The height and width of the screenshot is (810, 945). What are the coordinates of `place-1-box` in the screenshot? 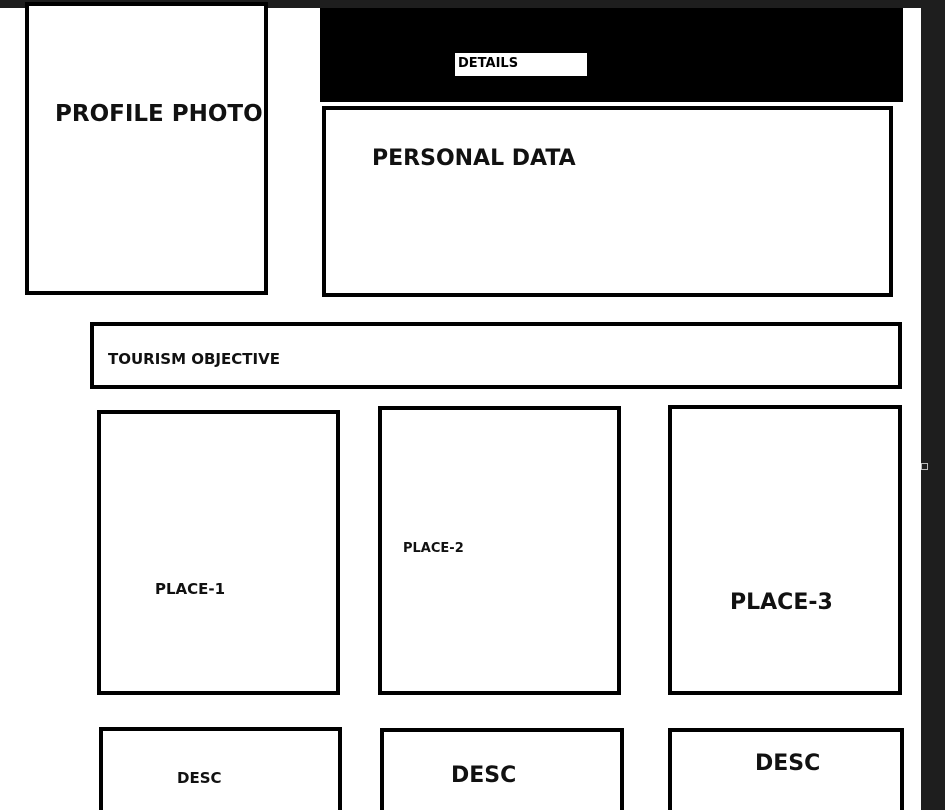 It's located at (218, 552).